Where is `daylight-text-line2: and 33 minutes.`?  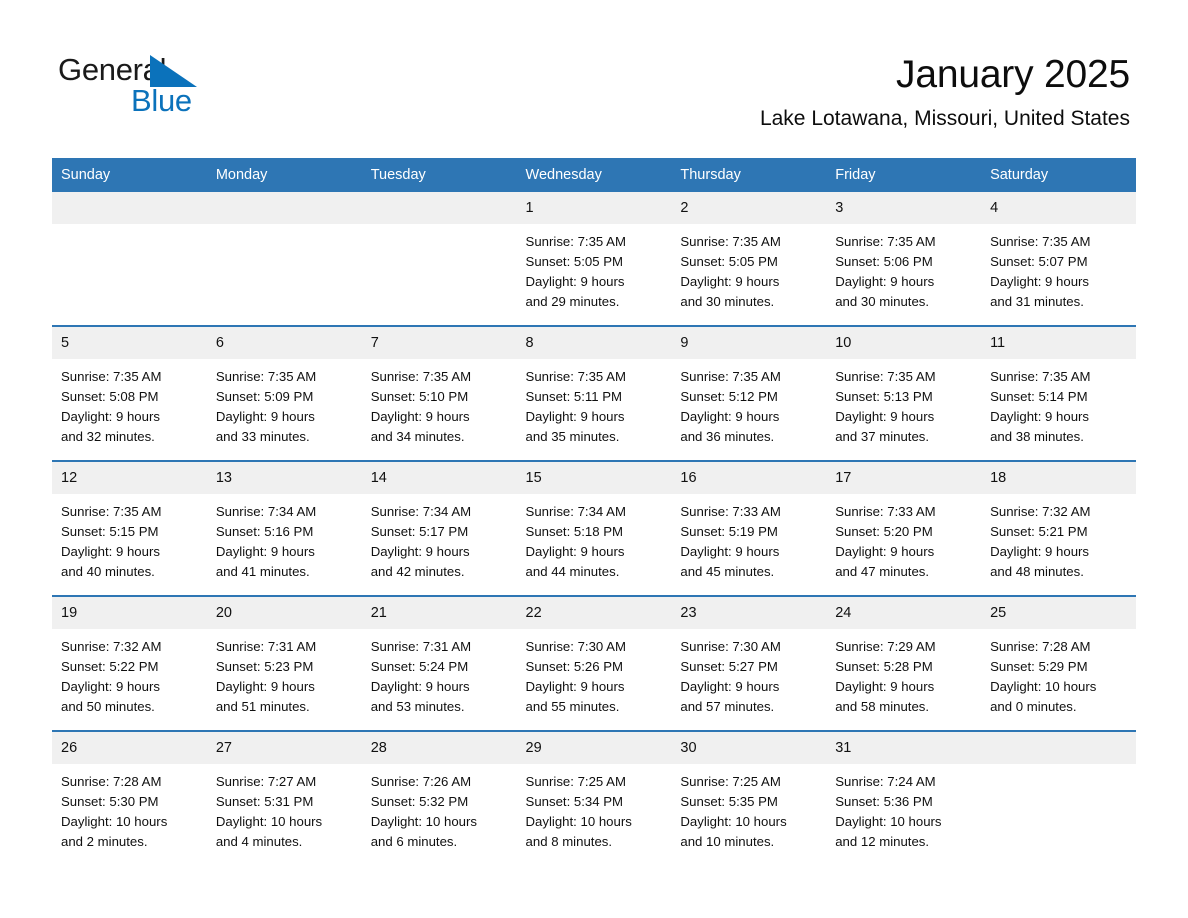 daylight-text-line2: and 33 minutes. is located at coordinates (262, 436).